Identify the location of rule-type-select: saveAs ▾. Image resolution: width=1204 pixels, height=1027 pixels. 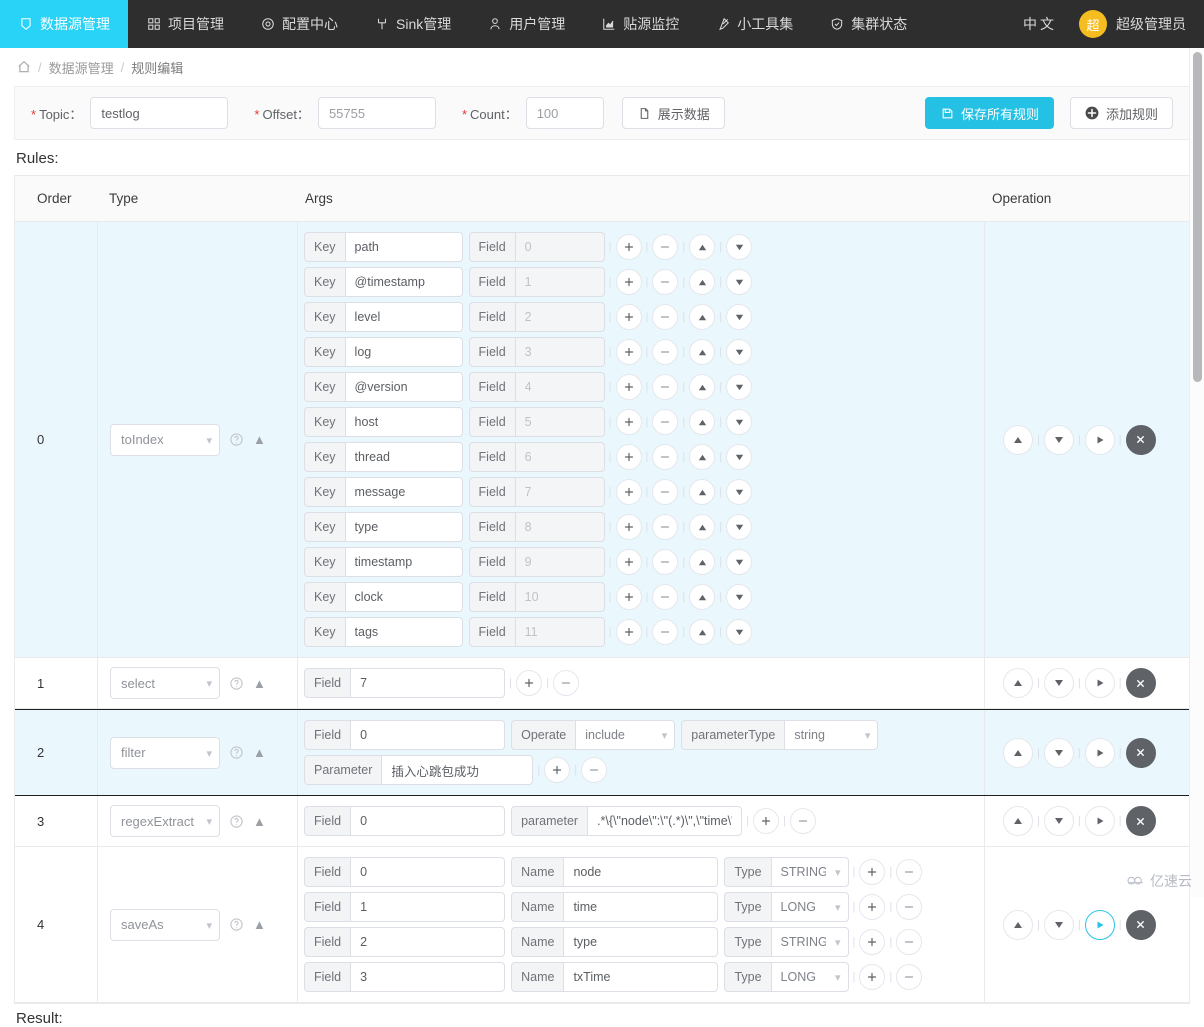
(165, 924).